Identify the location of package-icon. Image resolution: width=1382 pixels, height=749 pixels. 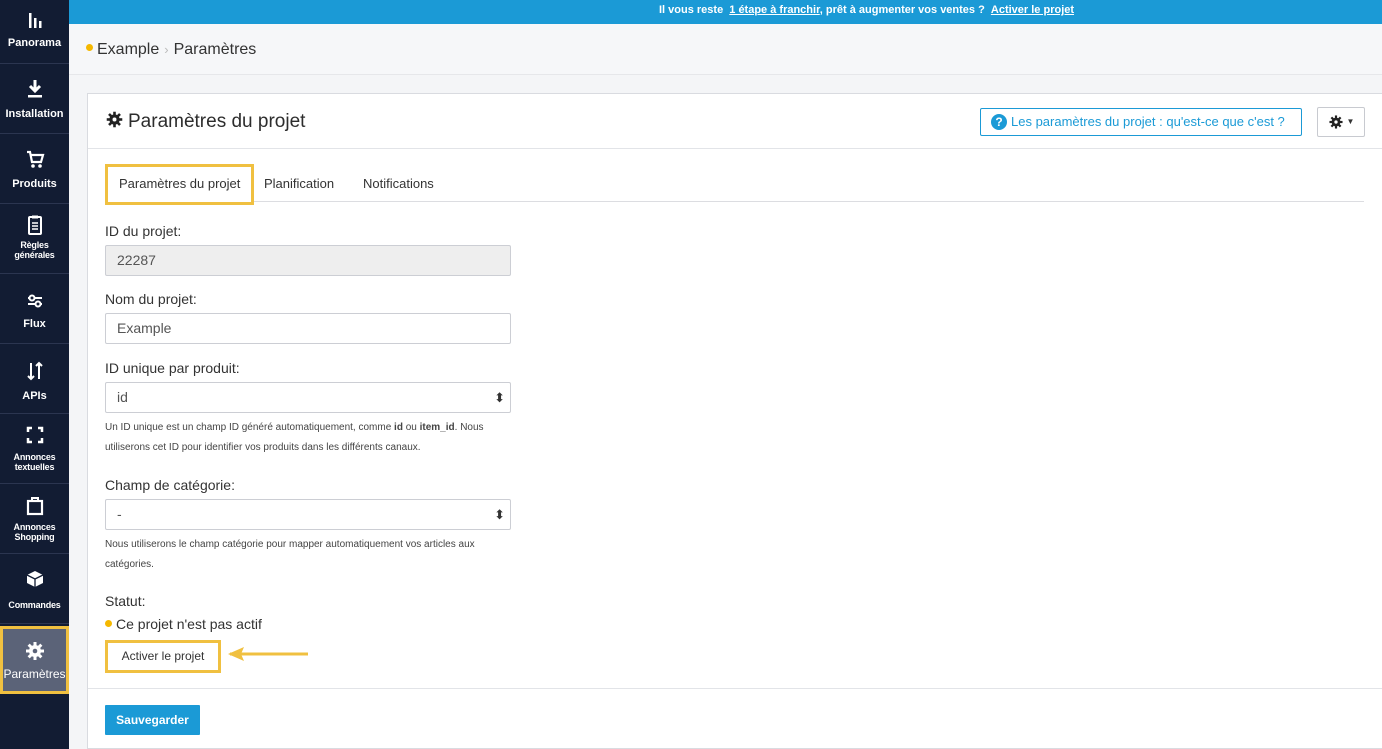
(34, 579).